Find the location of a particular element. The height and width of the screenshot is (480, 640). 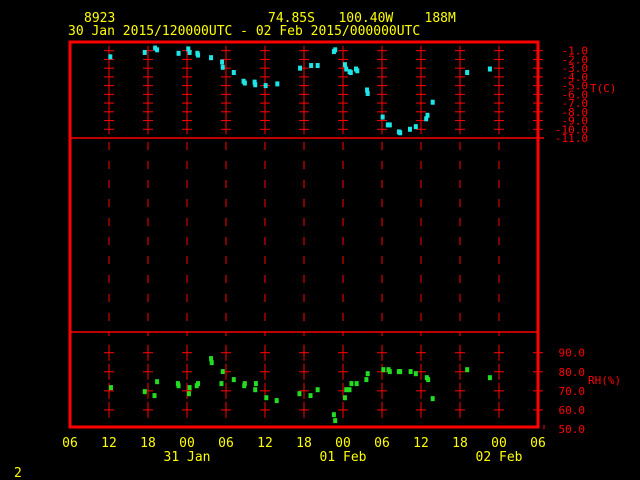

t-tick-label: -11.0 is located at coordinates (571, 138).